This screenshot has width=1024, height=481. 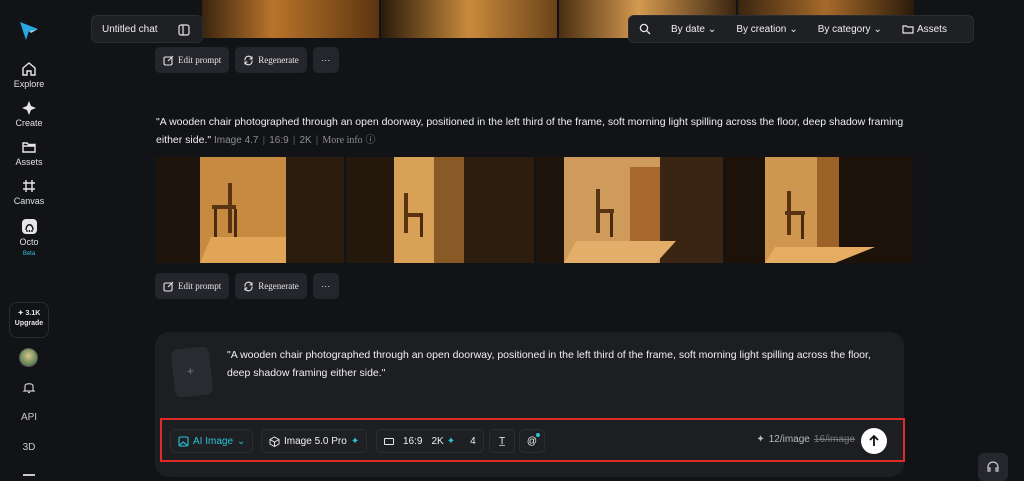 What do you see at coordinates (314, 441) in the screenshot?
I see `model-select: Image 5.0 Pro ✦` at bounding box center [314, 441].